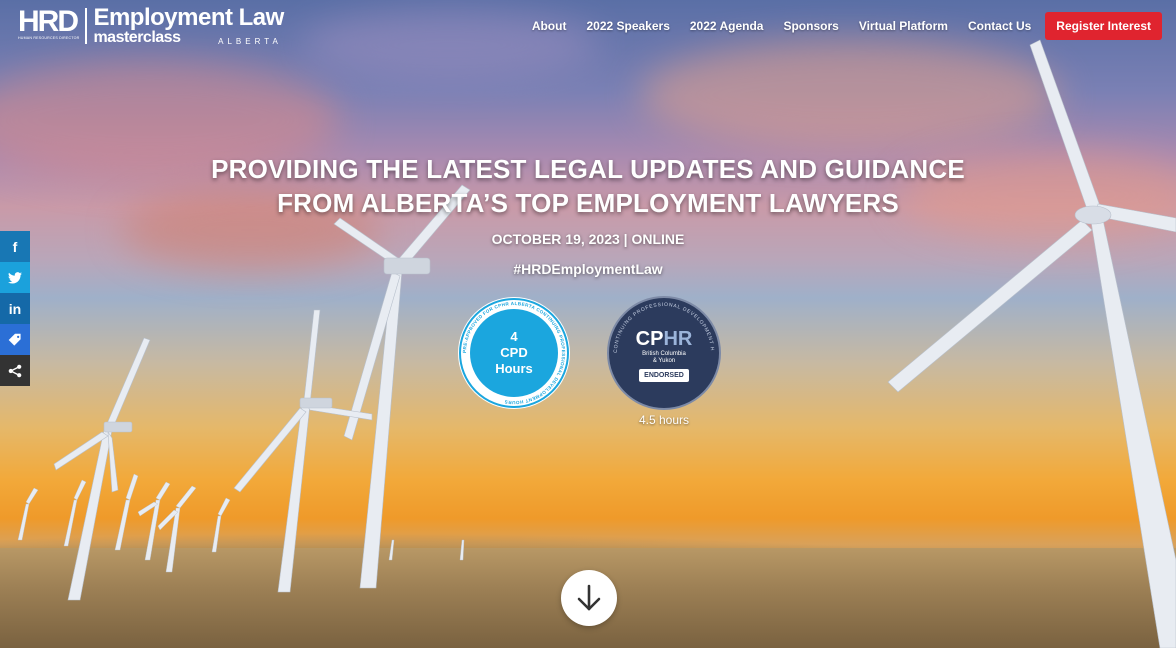 The width and height of the screenshot is (1176, 648). I want to click on twitter-share-button, so click(15, 277).